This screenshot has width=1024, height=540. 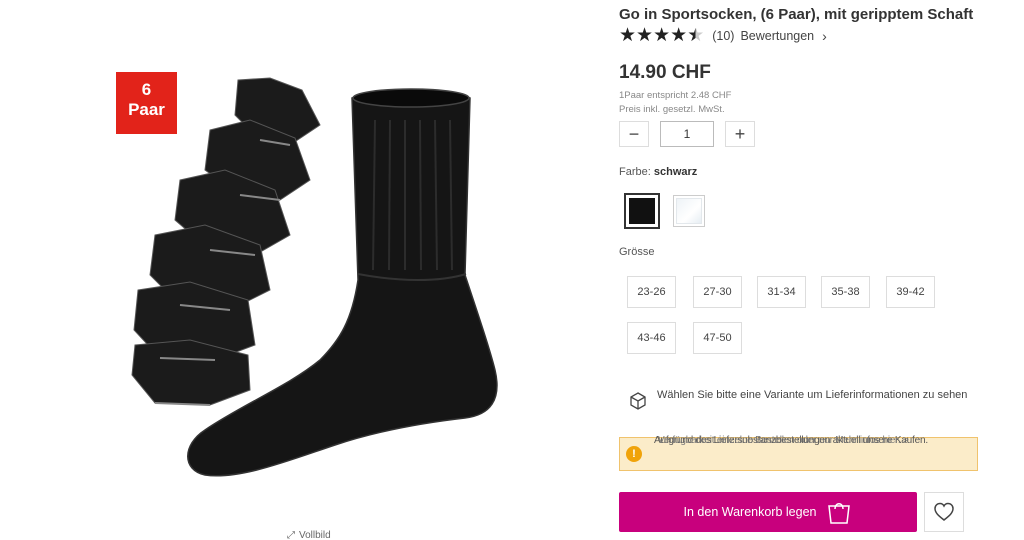 I want to click on chevron-right-icon: ›, so click(x=824, y=36).